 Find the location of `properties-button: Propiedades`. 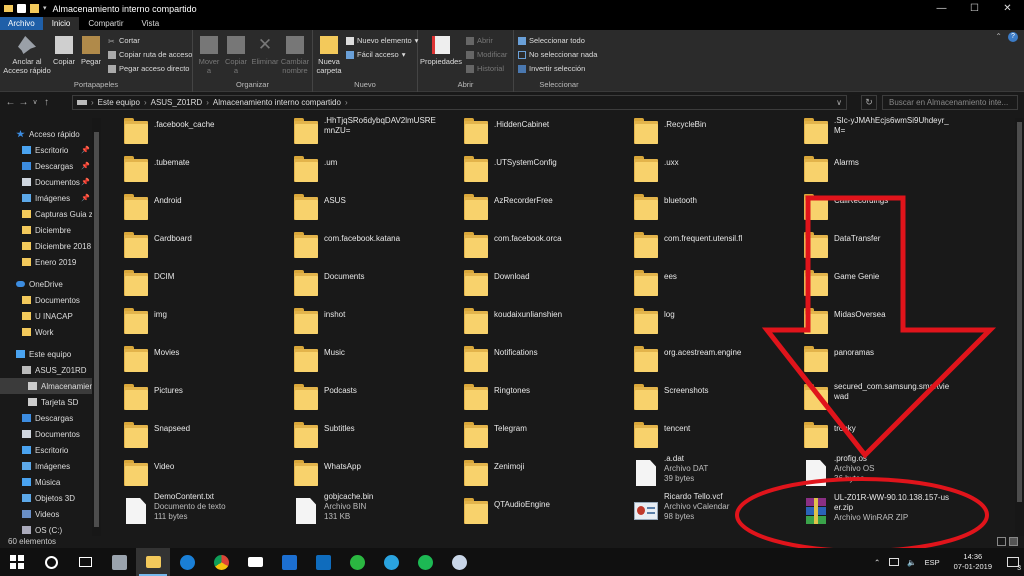

properties-button: Propiedades is located at coordinates (441, 51).